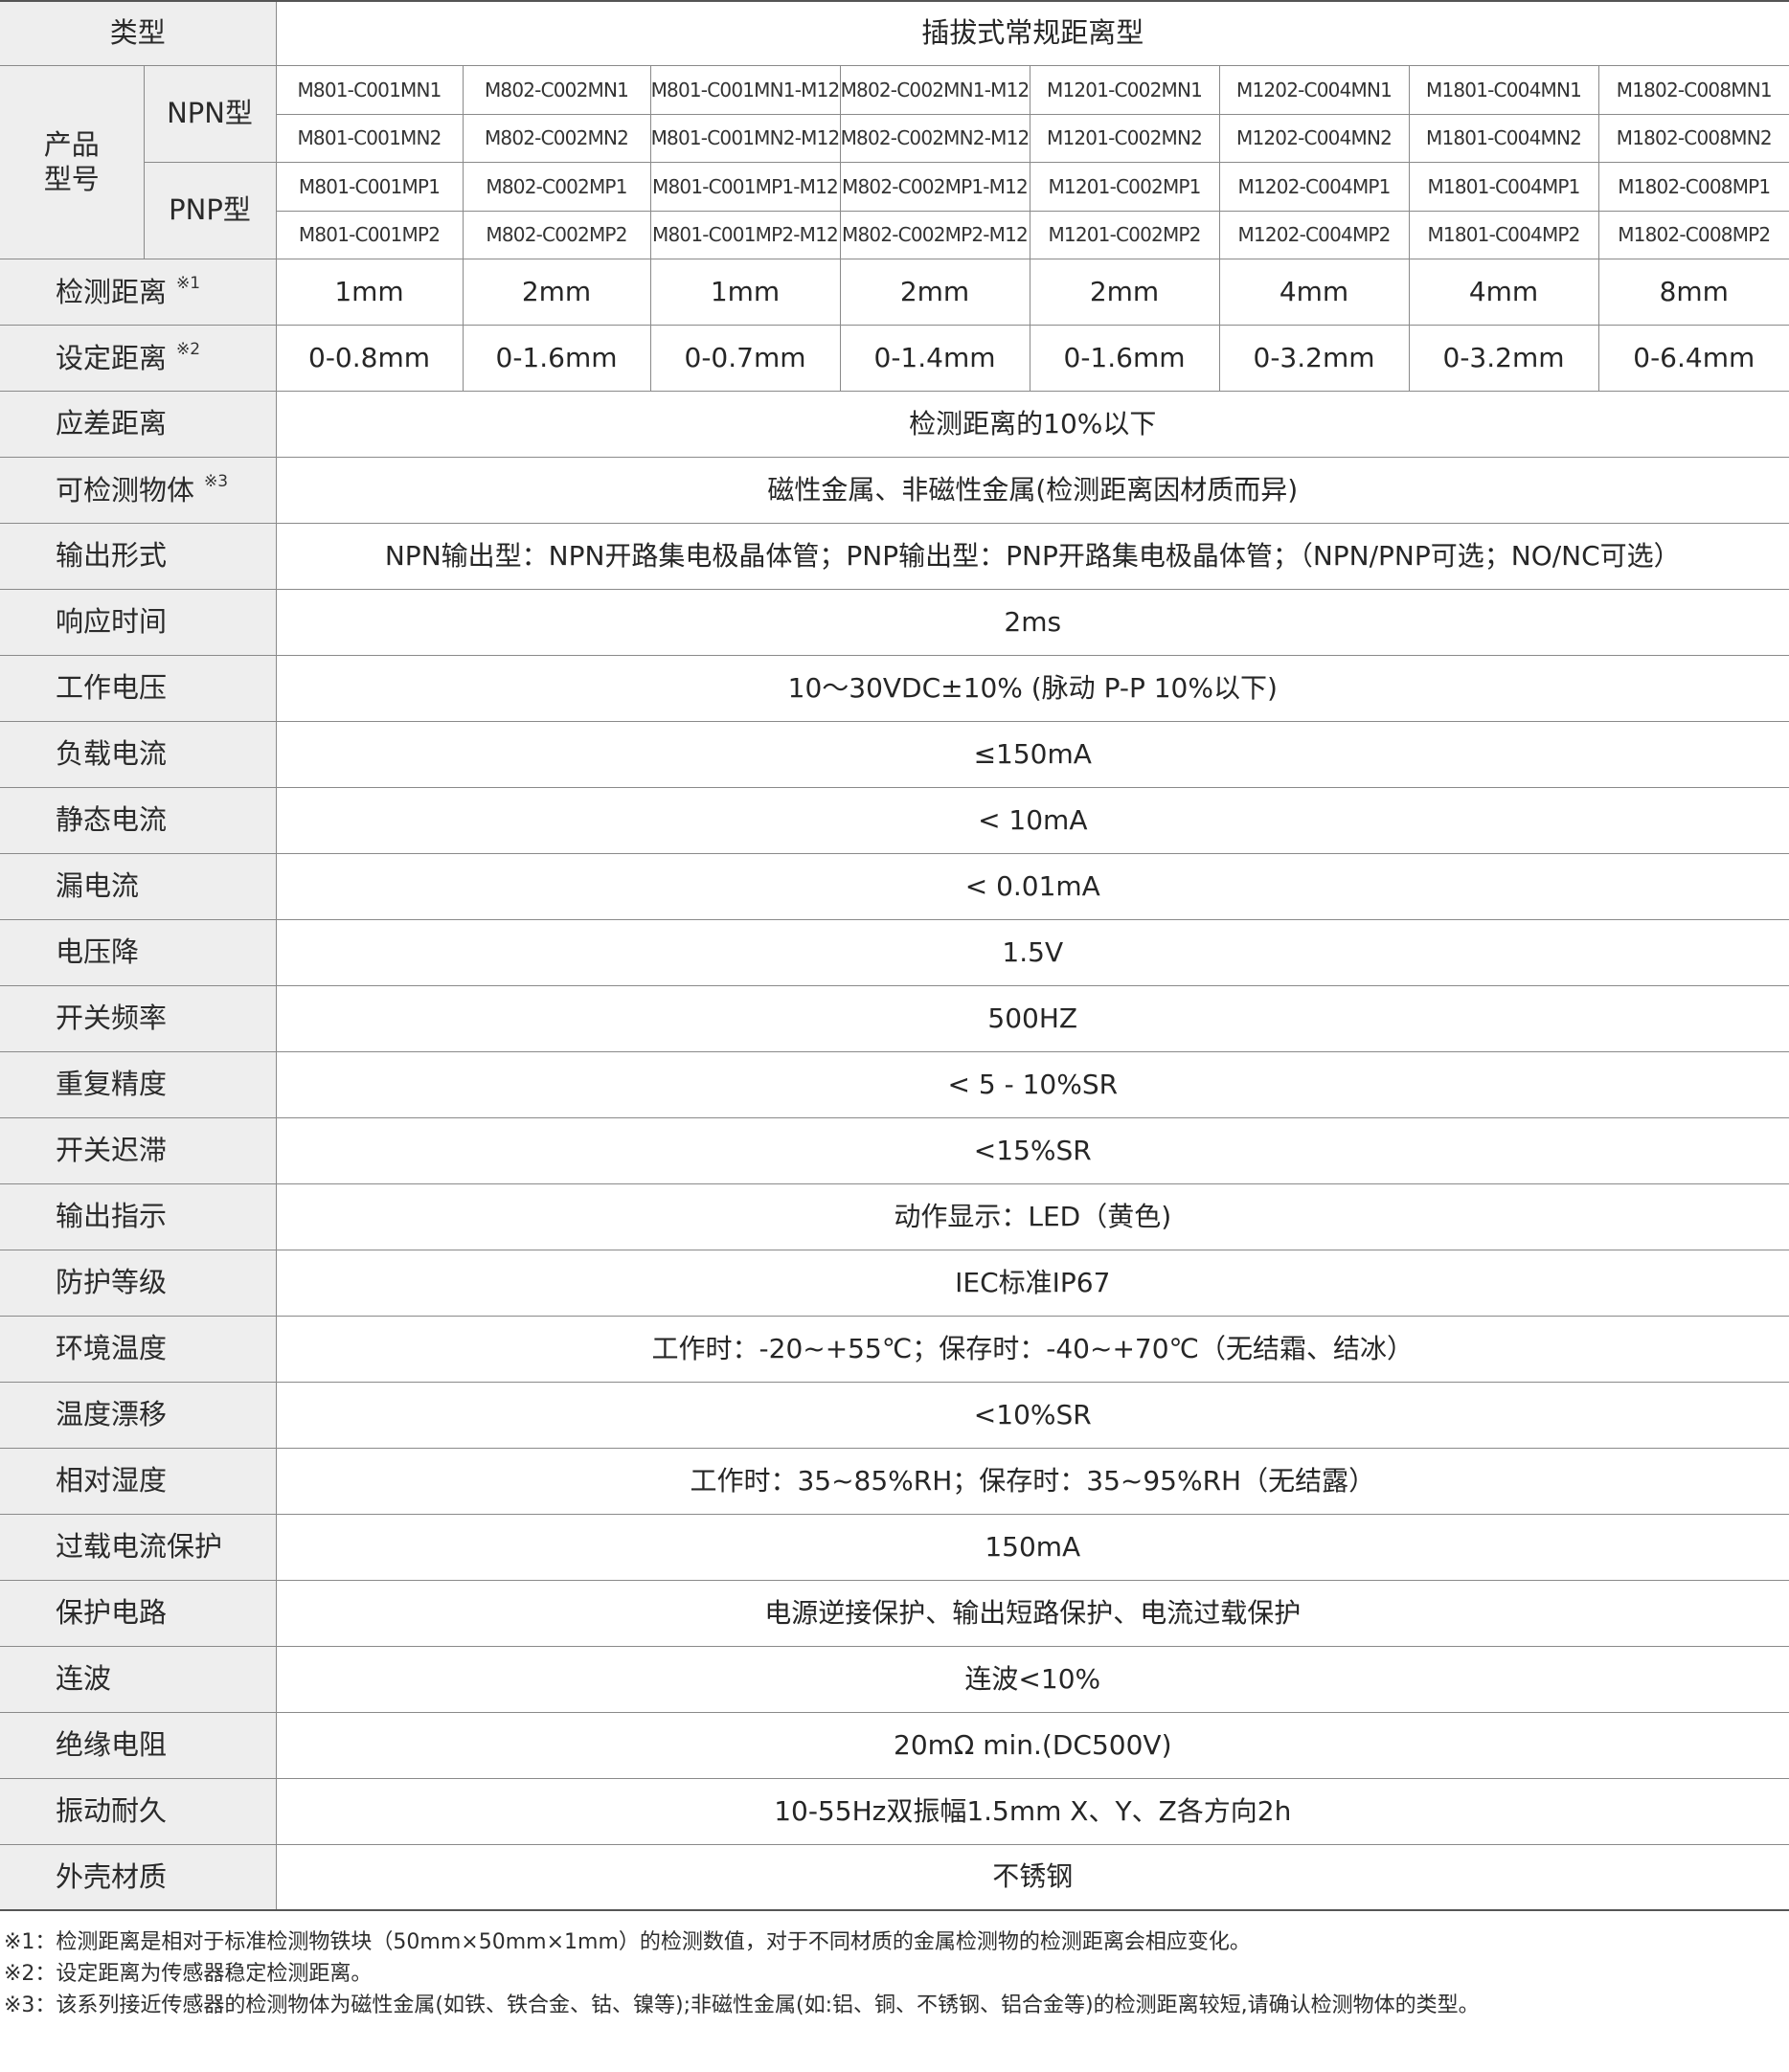  Describe the element at coordinates (1503, 186) in the screenshot. I see `model-cell: M1801-C004MP1` at that location.